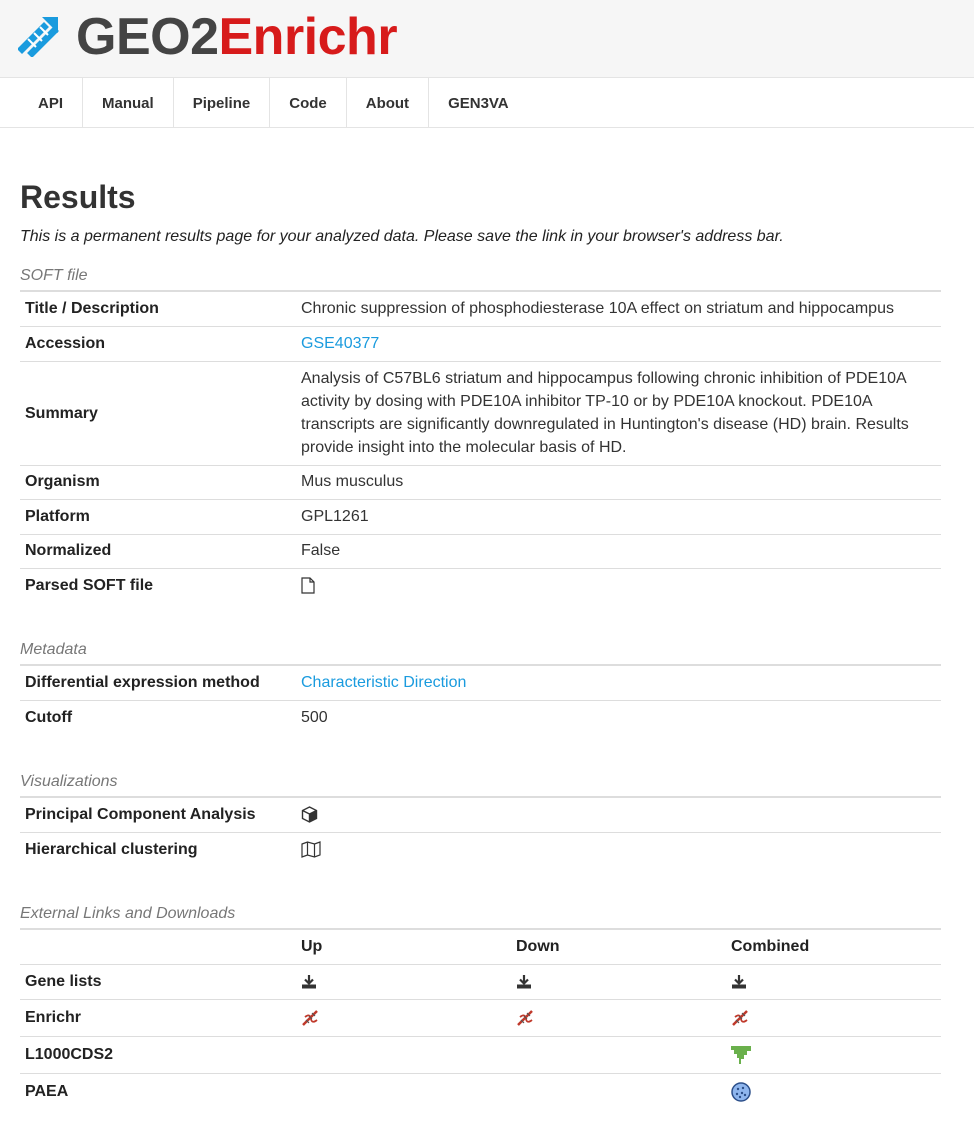 Image resolution: width=974 pixels, height=1134 pixels. I want to click on brand-logo: GEO2Enrichr, so click(237, 37).